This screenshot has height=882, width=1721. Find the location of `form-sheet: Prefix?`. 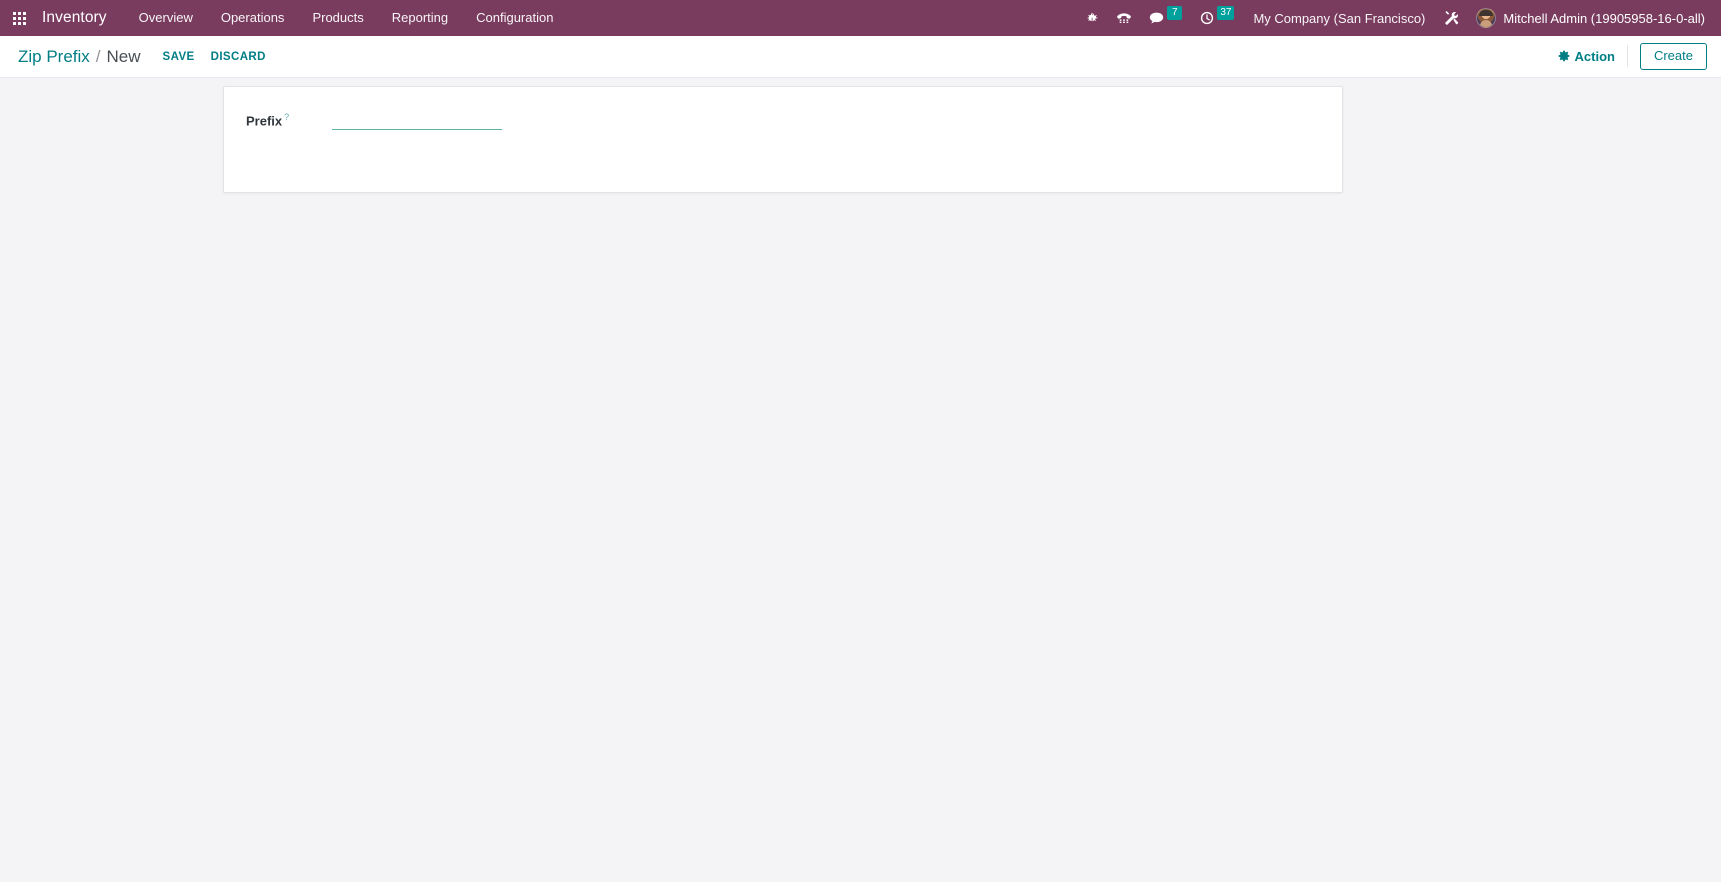

form-sheet: Prefix? is located at coordinates (783, 139).